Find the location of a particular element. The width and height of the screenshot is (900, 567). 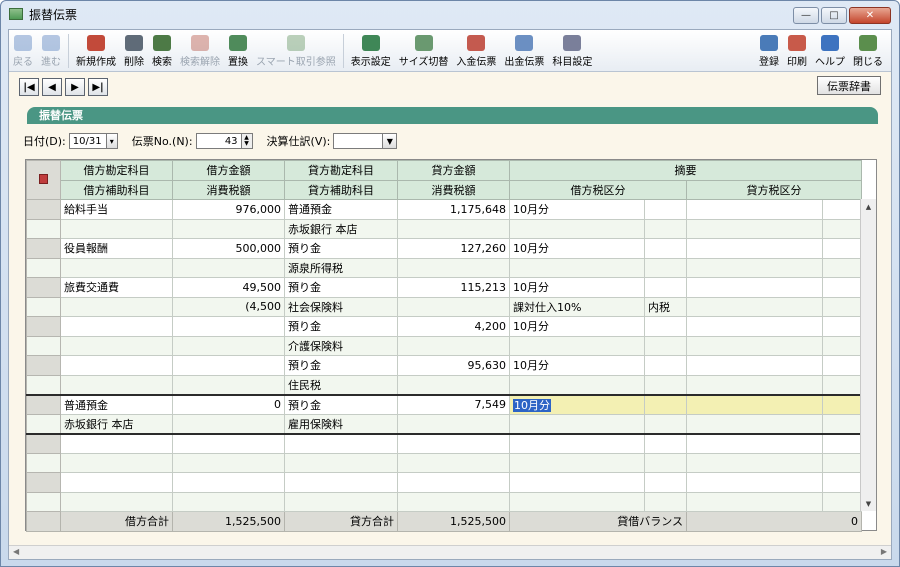

slip-no-input: 43 is located at coordinates (218, 141).